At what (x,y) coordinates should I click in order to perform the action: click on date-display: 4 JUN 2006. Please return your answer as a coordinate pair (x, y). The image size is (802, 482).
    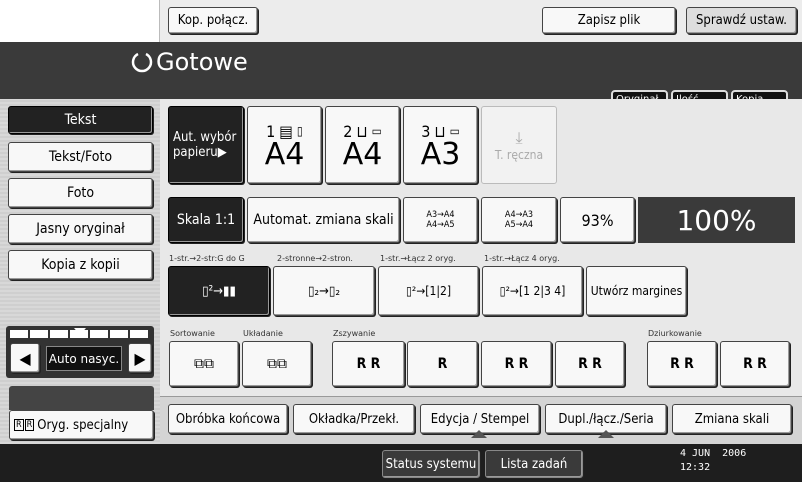
    Looking at the image, I should click on (713, 453).